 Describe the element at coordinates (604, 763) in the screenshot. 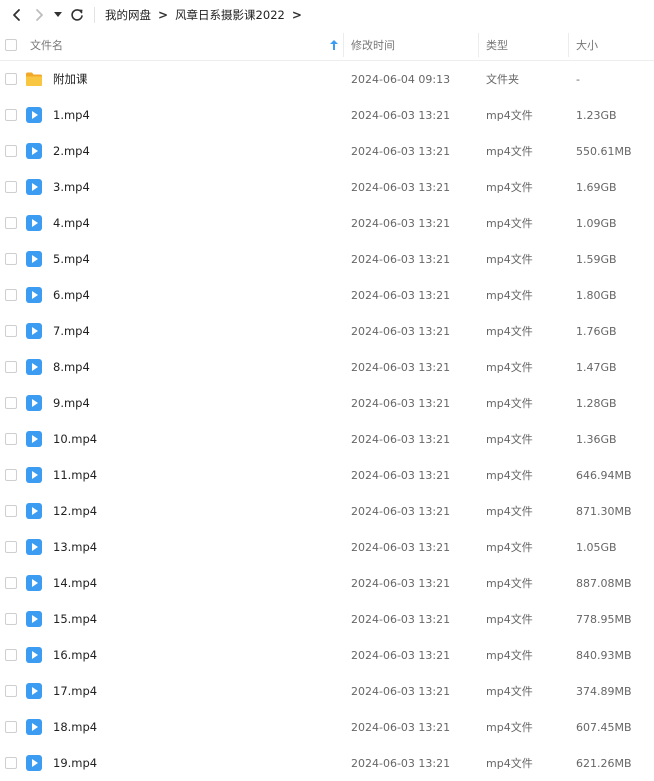

I see `file-size: 621.26MB` at that location.